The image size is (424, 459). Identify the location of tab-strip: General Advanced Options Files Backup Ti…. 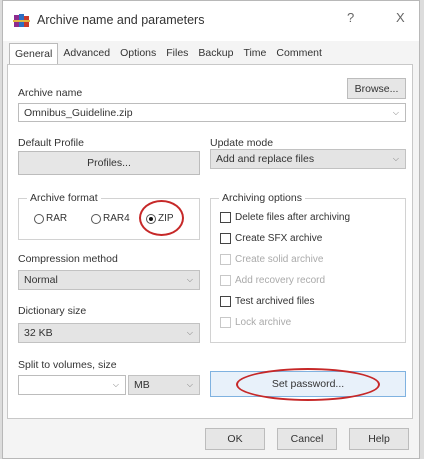
(168, 54).